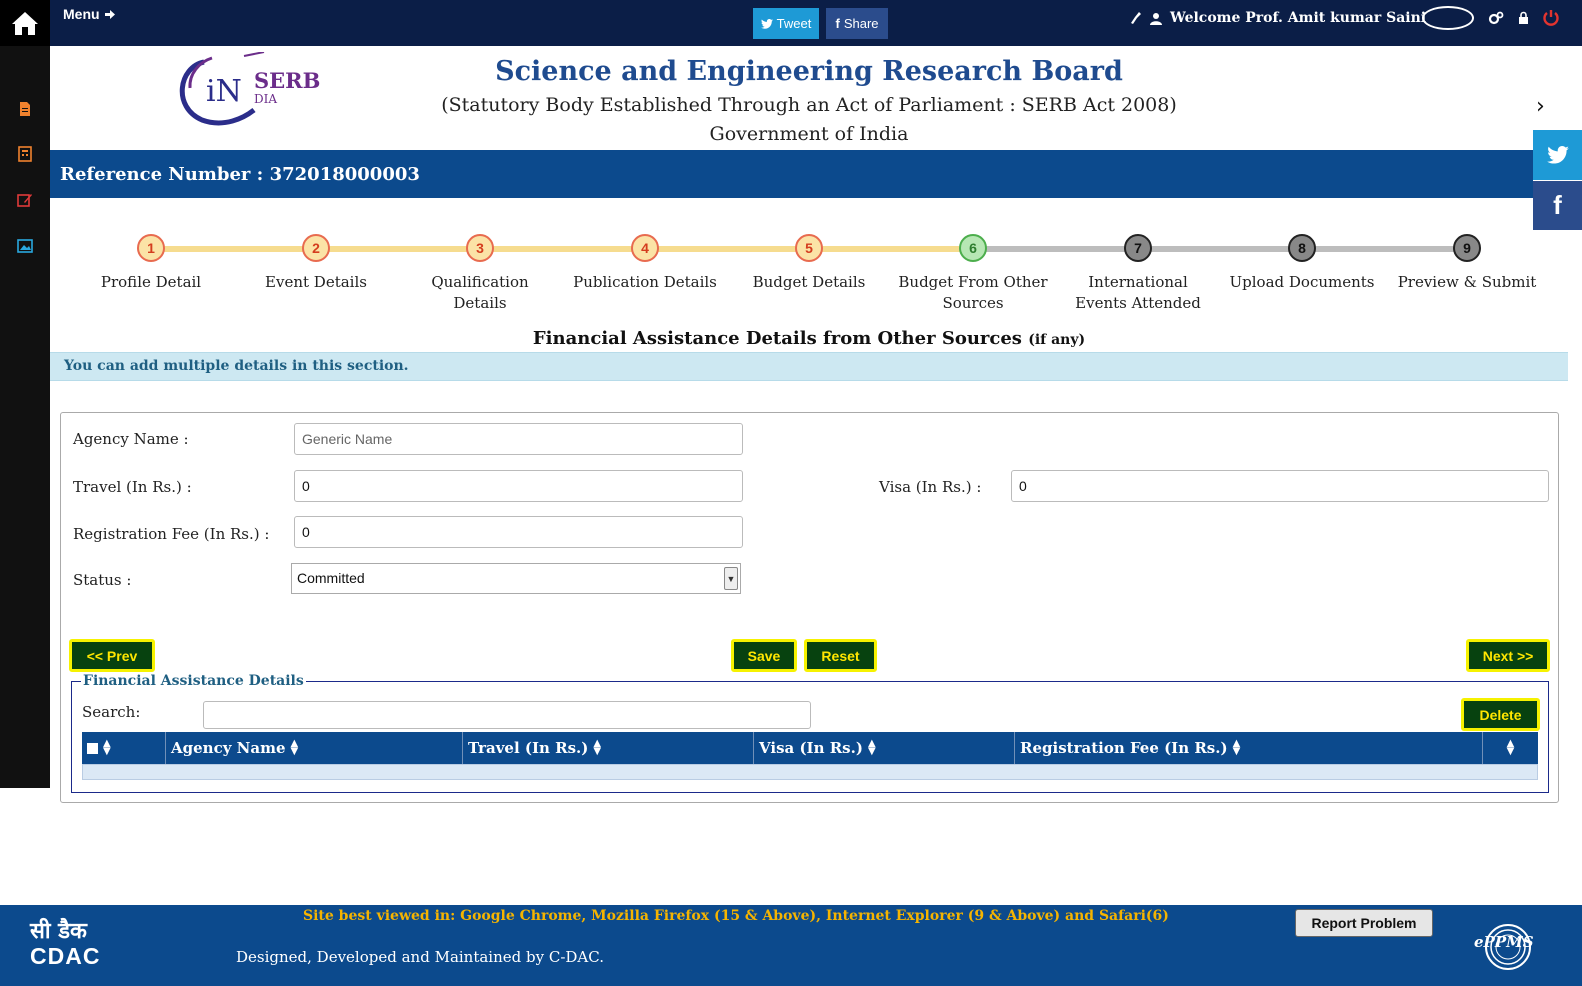  I want to click on chevron-down-icon: ▼, so click(731, 578).